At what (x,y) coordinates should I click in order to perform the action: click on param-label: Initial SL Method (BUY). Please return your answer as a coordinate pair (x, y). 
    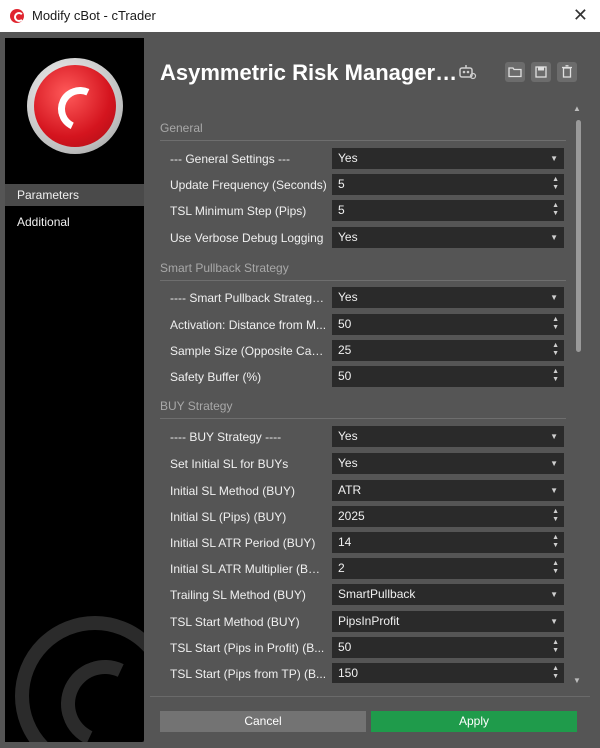
    Looking at the image, I should click on (232, 491).